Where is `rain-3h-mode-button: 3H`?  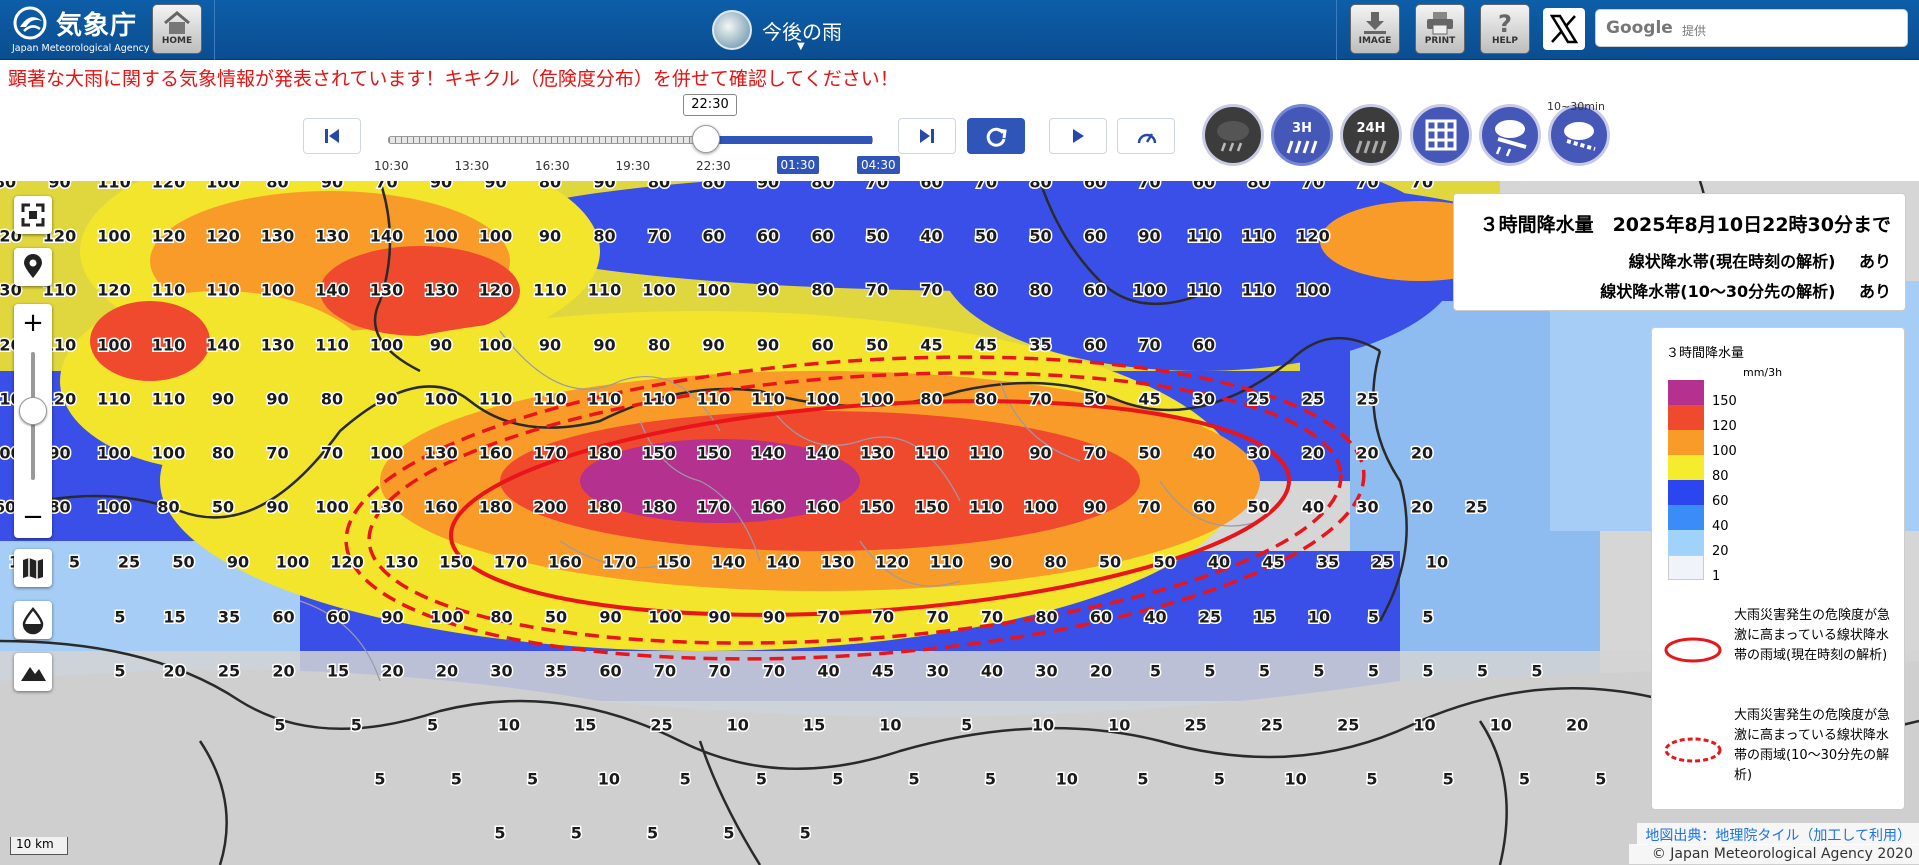
rain-3h-mode-button: 3H is located at coordinates (1302, 135).